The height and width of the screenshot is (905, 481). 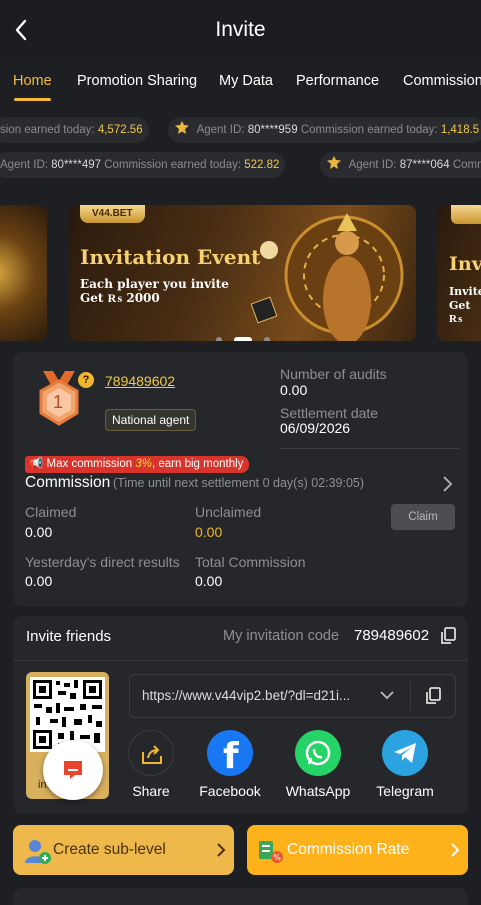 What do you see at coordinates (36, 464) in the screenshot?
I see `megaphone-icon: 📢` at bounding box center [36, 464].